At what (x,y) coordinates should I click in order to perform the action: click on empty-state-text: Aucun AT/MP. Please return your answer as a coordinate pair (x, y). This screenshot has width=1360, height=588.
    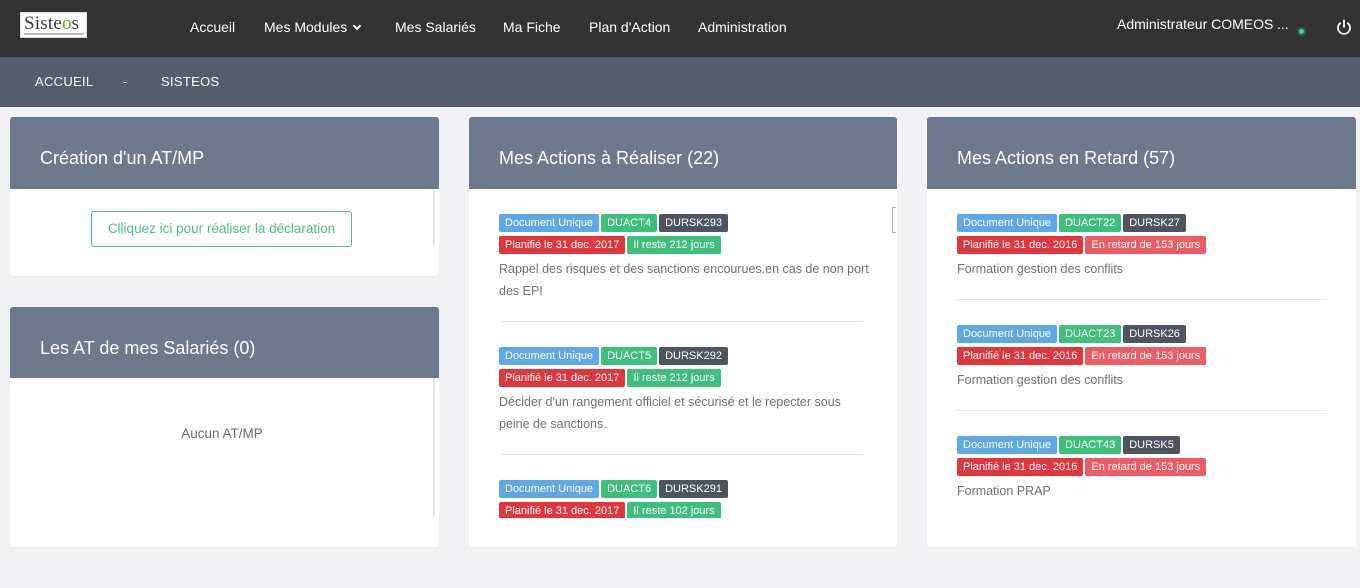
    Looking at the image, I should click on (222, 433).